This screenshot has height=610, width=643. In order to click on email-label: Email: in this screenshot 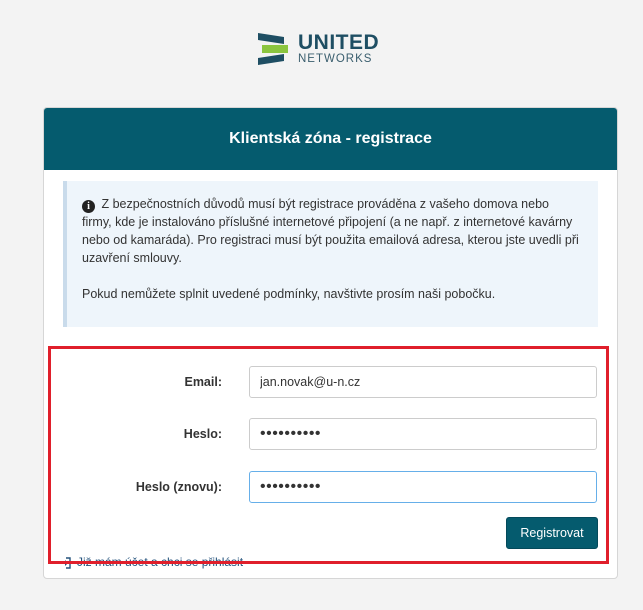, I will do `click(203, 382)`.